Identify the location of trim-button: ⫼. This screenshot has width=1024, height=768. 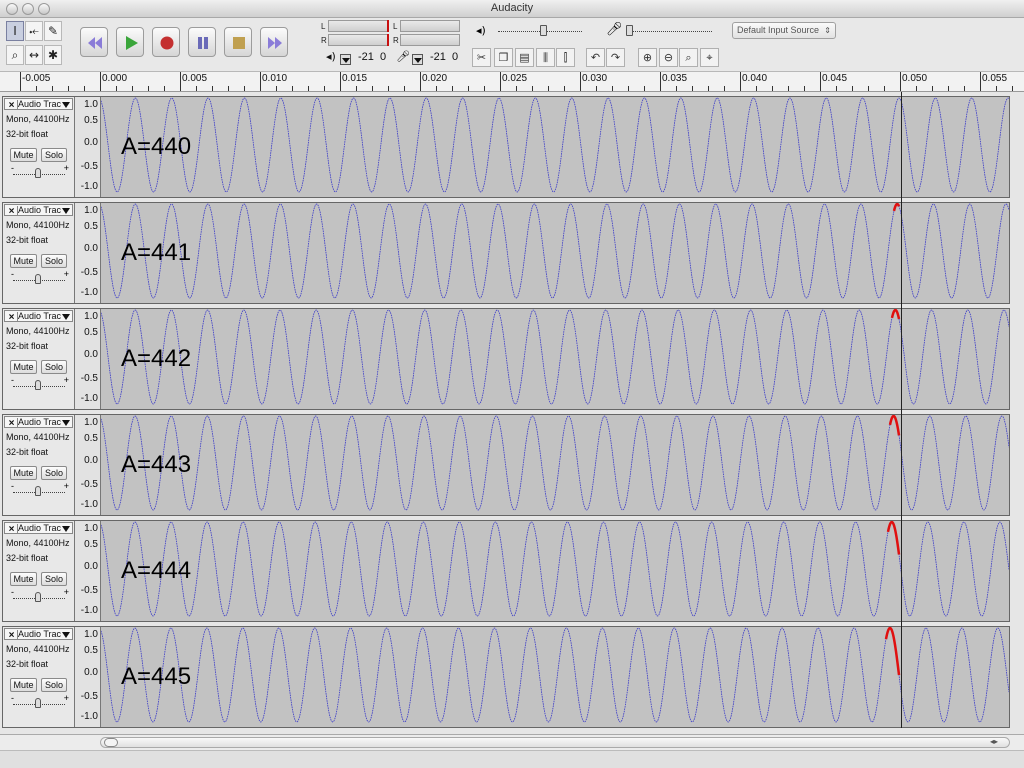
(545, 57).